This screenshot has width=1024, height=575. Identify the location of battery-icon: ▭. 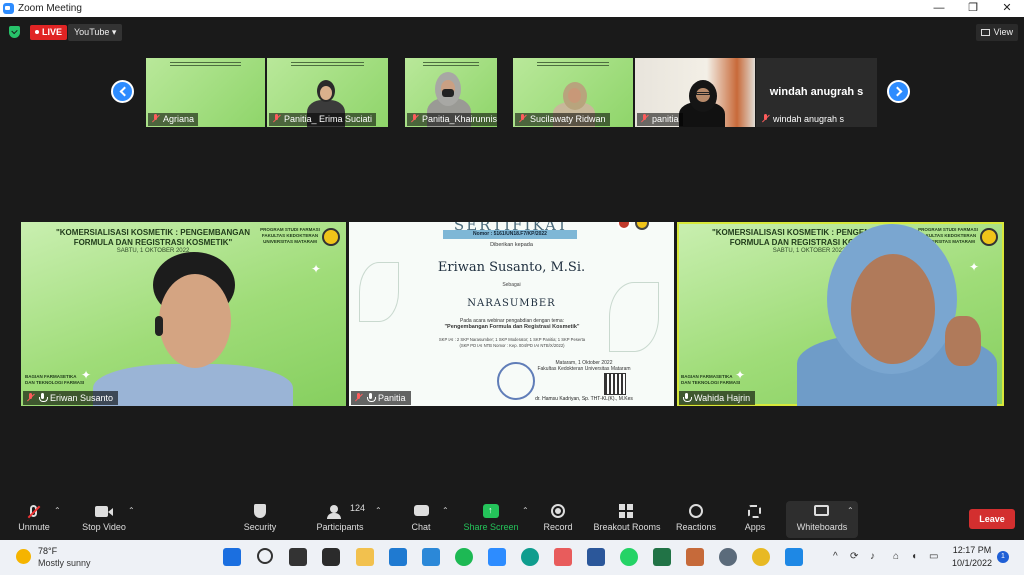
(933, 556).